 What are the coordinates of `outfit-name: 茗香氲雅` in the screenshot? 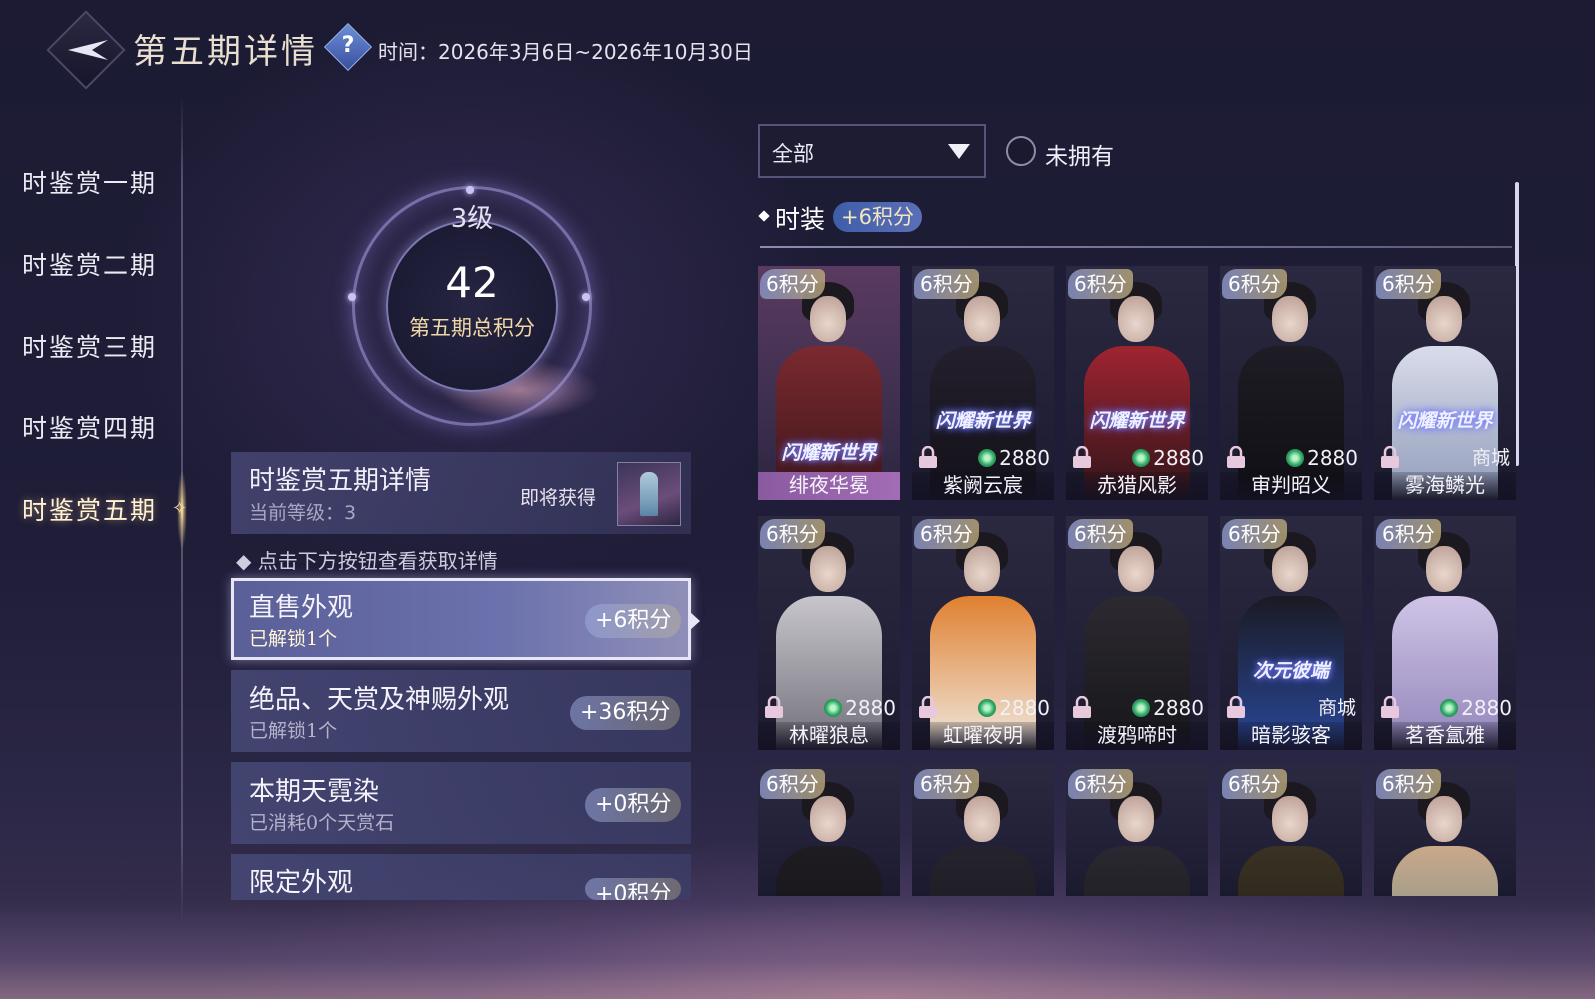 It's located at (1445, 735).